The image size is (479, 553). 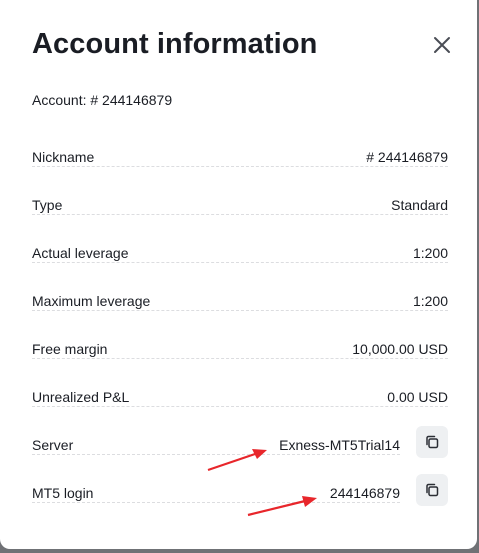 I want to click on row-value: # 244146879, so click(x=405, y=157).